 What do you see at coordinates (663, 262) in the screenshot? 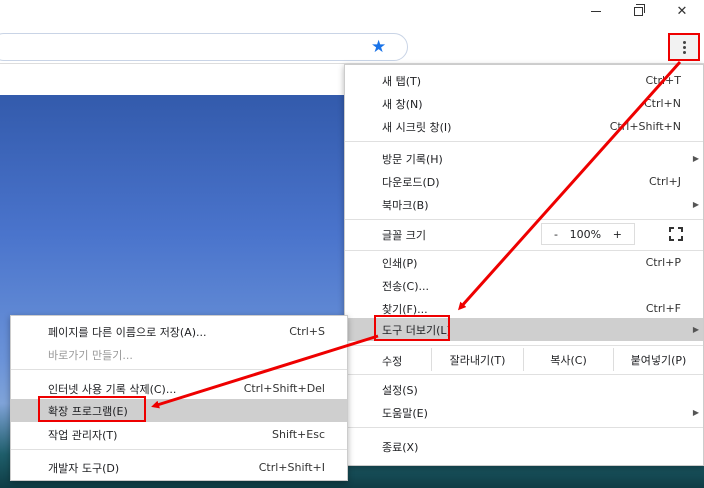
I see `menu-item-shortcut: Ctrl+P` at bounding box center [663, 262].